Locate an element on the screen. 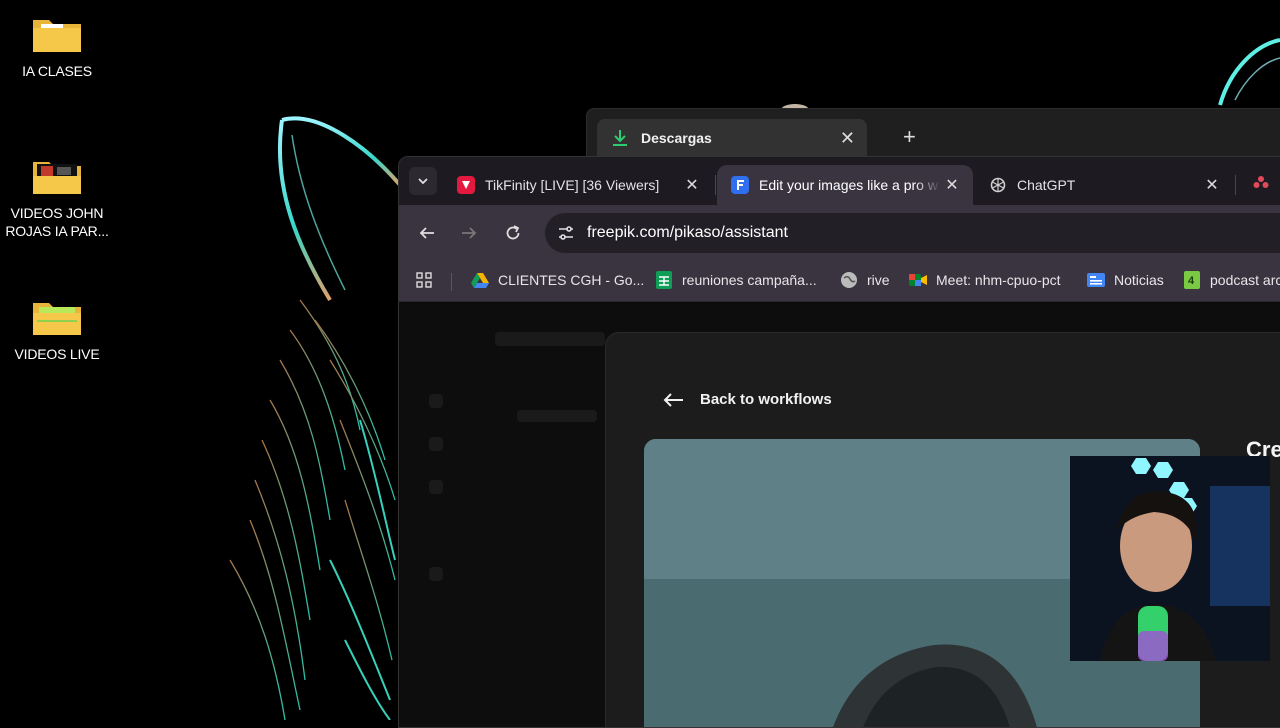 This screenshot has height=728, width=1280. desktop-icon-videos-live: VIDEOS LIVE is located at coordinates (57, 330).